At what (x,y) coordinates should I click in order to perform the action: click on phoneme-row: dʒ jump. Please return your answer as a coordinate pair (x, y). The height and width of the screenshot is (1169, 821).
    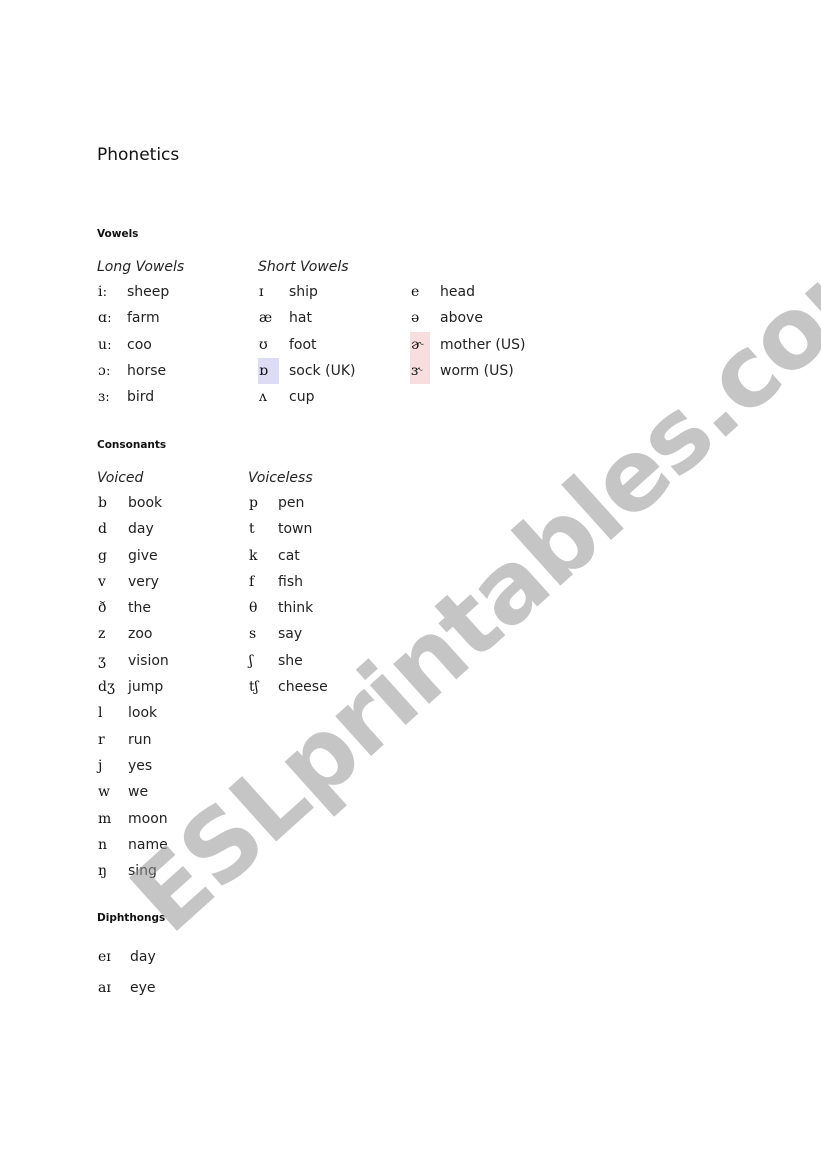
    Looking at the image, I should click on (133, 687).